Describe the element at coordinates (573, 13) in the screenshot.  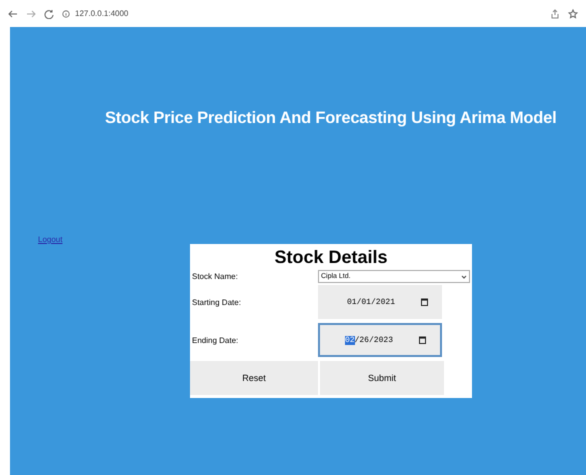
I see `star-icon` at that location.